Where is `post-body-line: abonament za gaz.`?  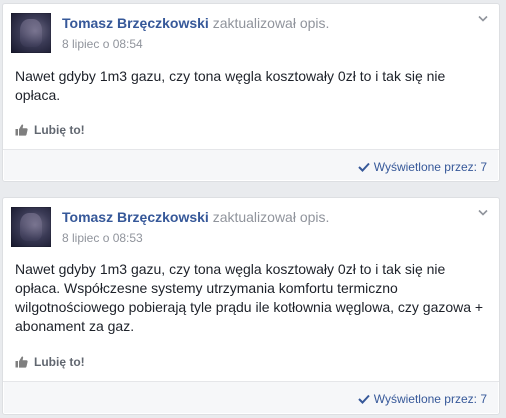
post-body-line: abonament za gaz. is located at coordinates (75, 326).